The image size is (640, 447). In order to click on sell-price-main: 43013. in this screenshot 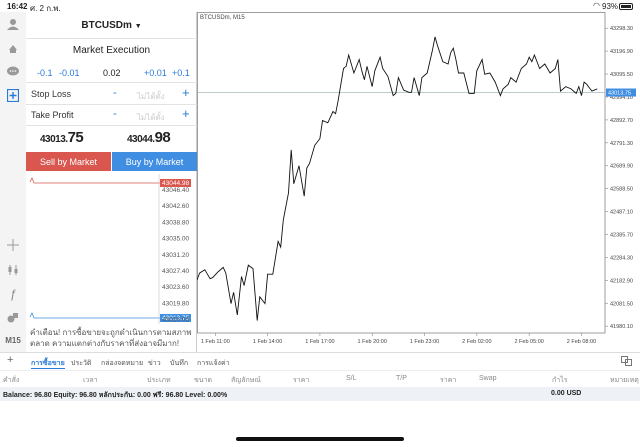, I will do `click(54, 139)`.